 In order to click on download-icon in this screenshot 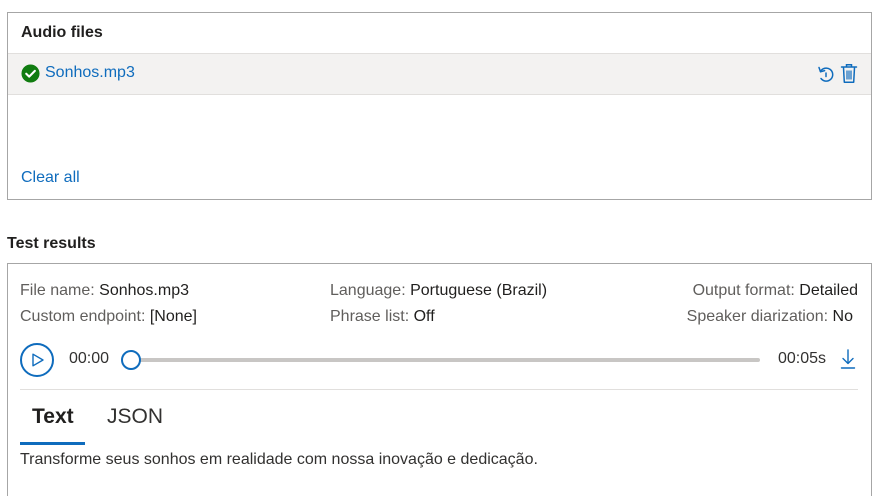, I will do `click(848, 359)`.